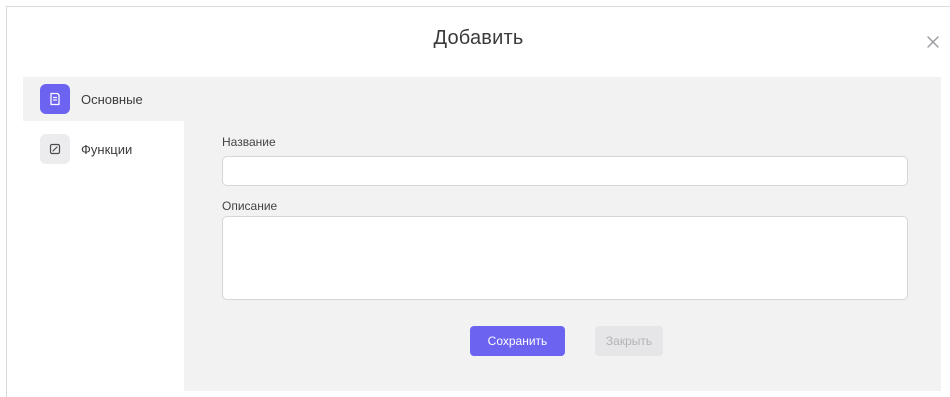 This screenshot has width=950, height=397. I want to click on sidebar-item-label: Основные, so click(112, 99).